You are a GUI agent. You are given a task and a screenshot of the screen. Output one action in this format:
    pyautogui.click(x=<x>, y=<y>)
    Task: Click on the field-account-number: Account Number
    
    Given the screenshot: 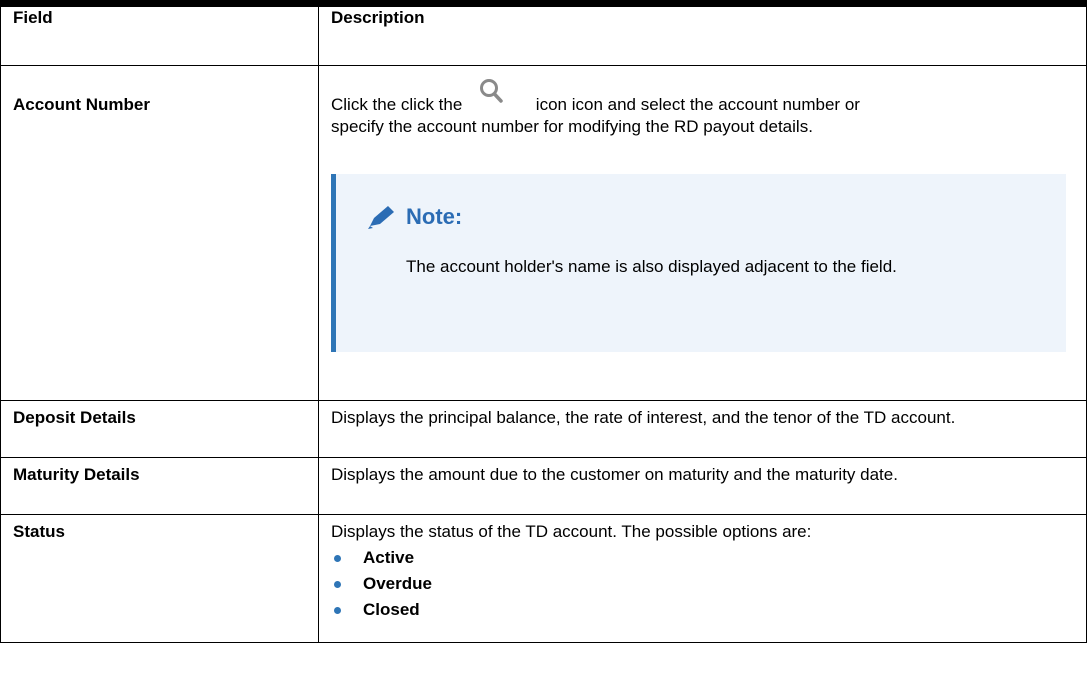 What is the action you would take?
    pyautogui.click(x=159, y=233)
    